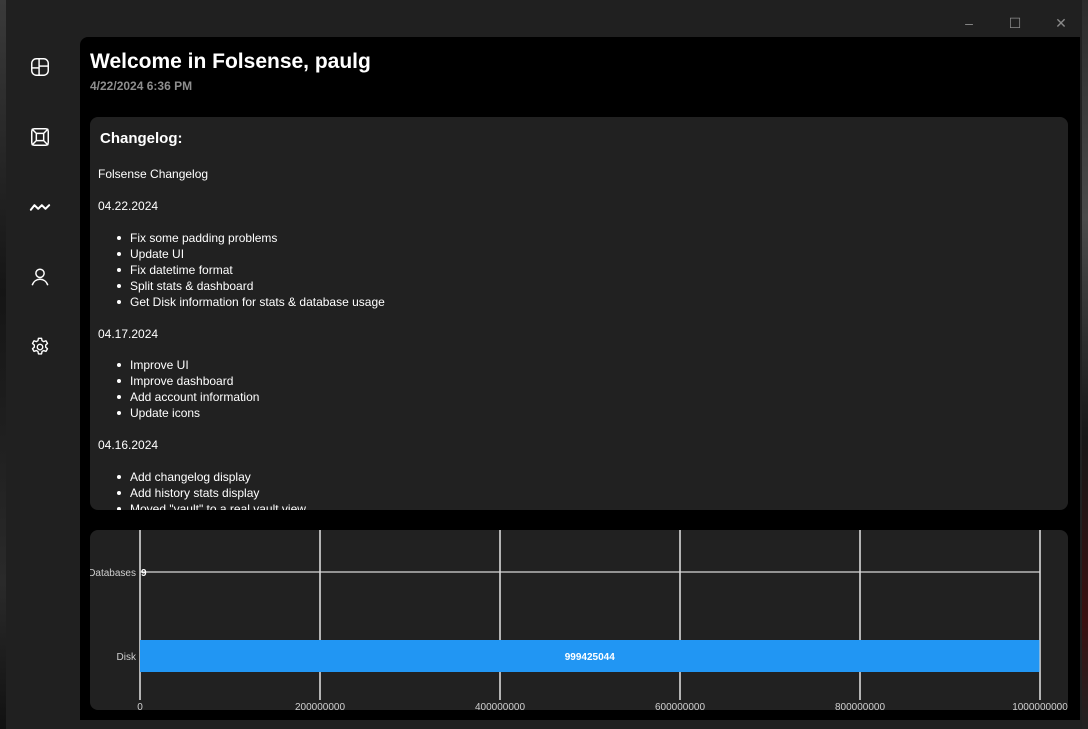 Image resolution: width=1088 pixels, height=729 pixels. I want to click on title-bar: – ☐ ✕, so click(544, 23).